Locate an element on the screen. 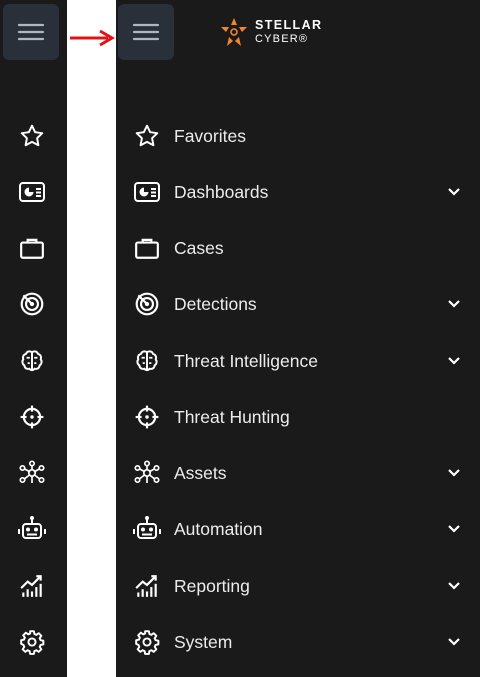  rail-detections-button is located at coordinates (32, 304).